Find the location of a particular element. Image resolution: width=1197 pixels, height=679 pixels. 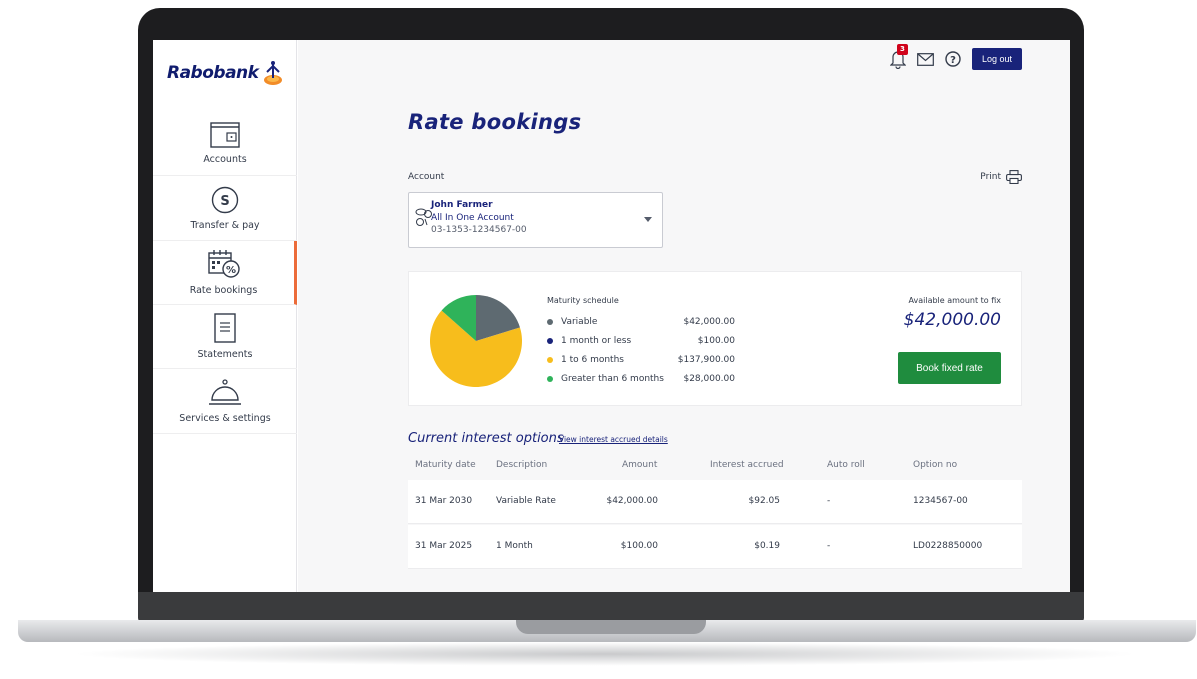

legend-label: 1 month or less is located at coordinates (596, 341).